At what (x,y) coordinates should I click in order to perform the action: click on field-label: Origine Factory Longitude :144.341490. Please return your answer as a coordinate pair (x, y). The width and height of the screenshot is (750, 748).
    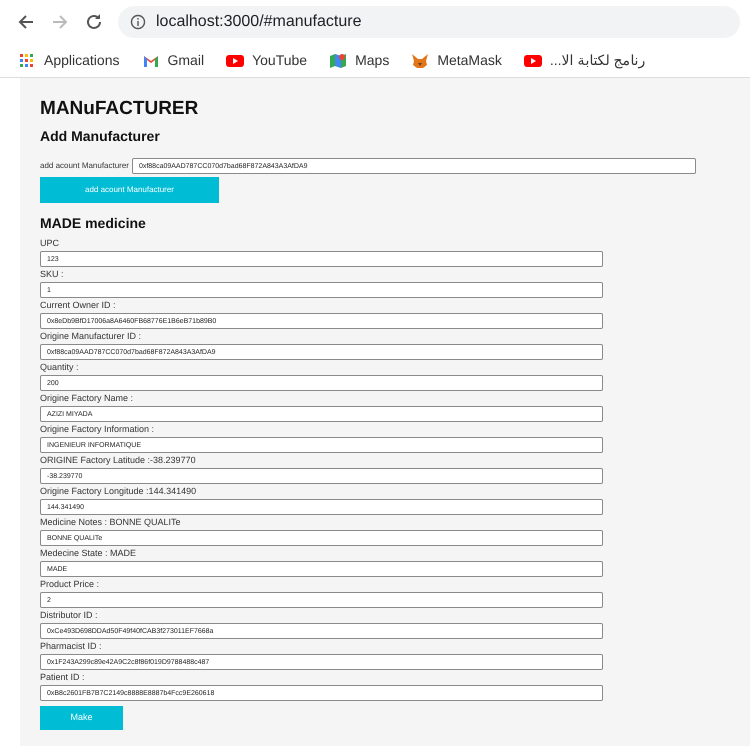
    Looking at the image, I should click on (119, 491).